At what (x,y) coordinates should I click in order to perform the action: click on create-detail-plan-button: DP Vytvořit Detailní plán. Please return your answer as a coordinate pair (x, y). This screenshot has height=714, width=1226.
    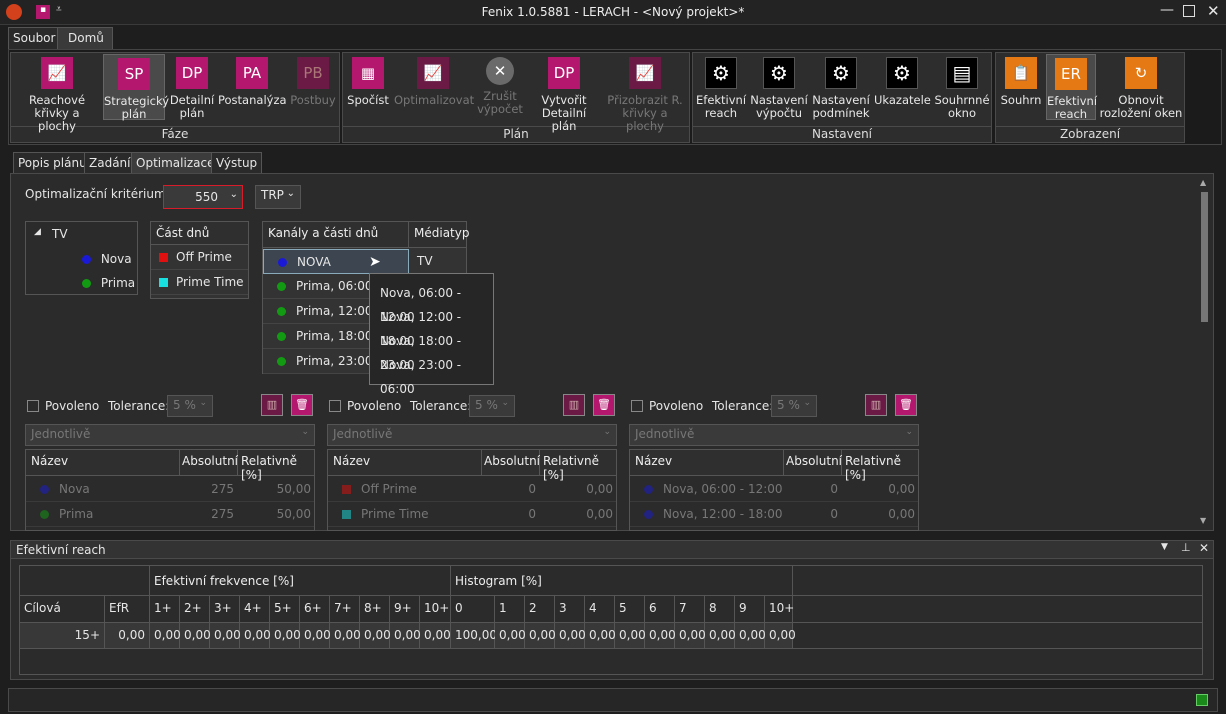
    Looking at the image, I should click on (564, 93).